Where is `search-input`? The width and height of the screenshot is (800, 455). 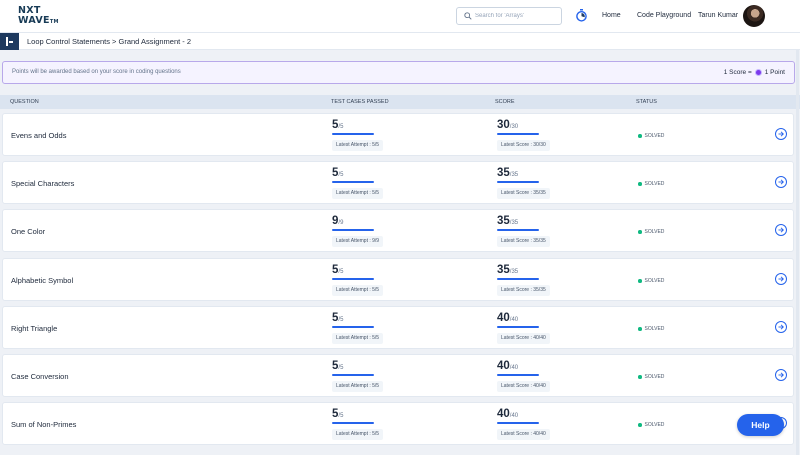 search-input is located at coordinates (517, 16).